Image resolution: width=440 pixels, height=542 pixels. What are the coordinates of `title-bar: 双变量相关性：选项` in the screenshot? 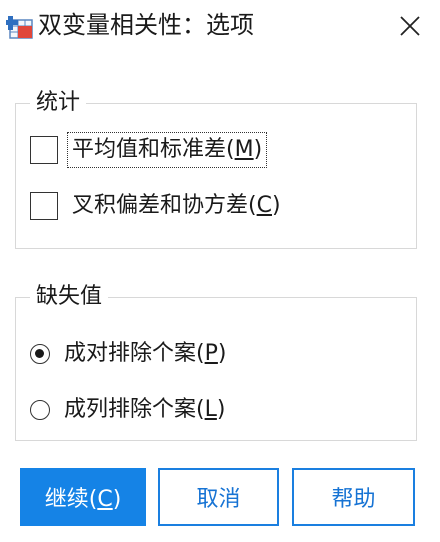 It's located at (220, 28).